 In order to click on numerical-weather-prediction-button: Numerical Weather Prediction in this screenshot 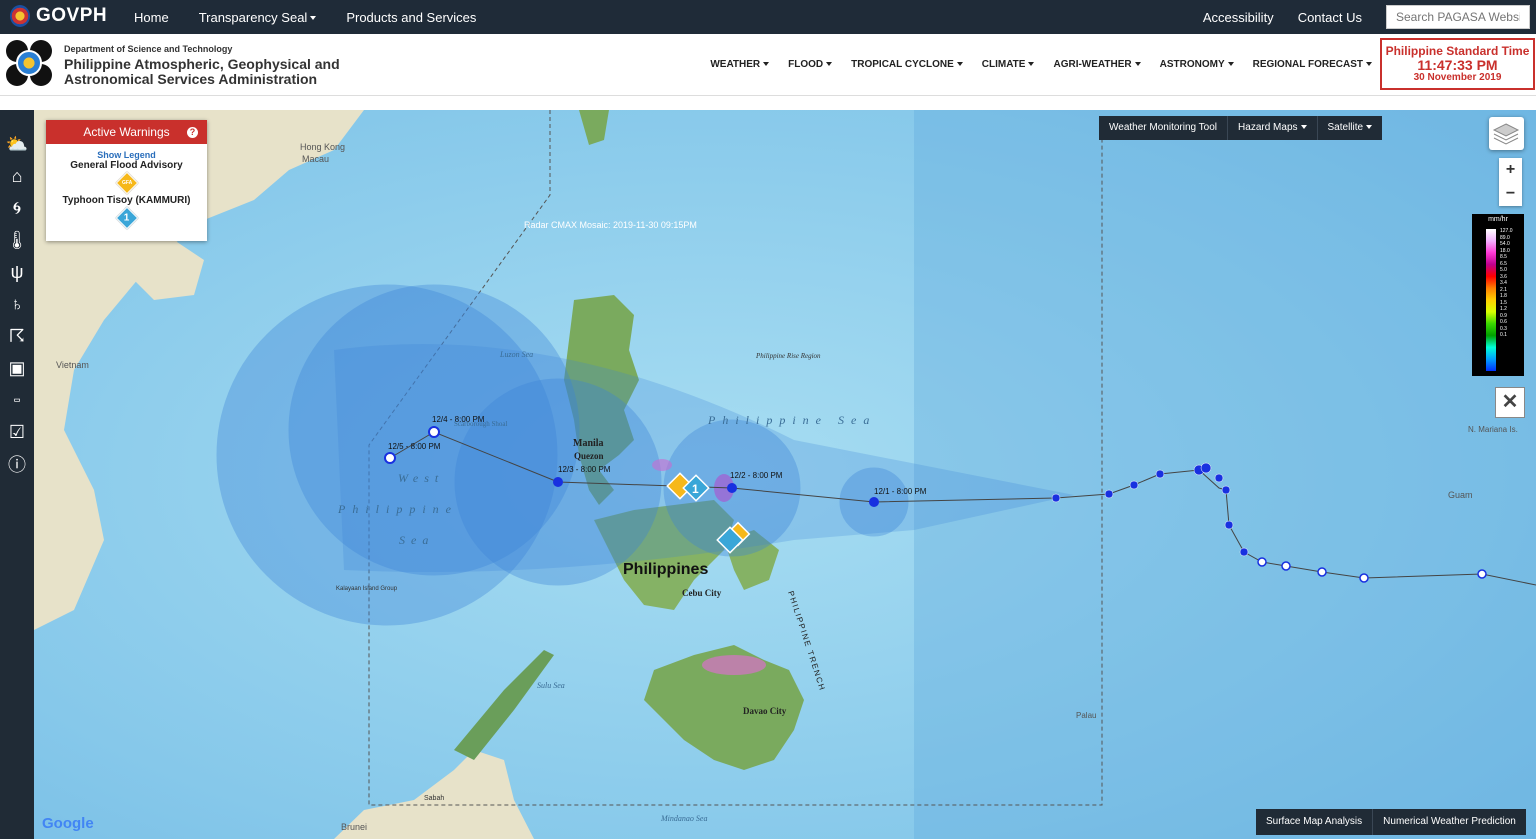, I will do `click(1449, 822)`.